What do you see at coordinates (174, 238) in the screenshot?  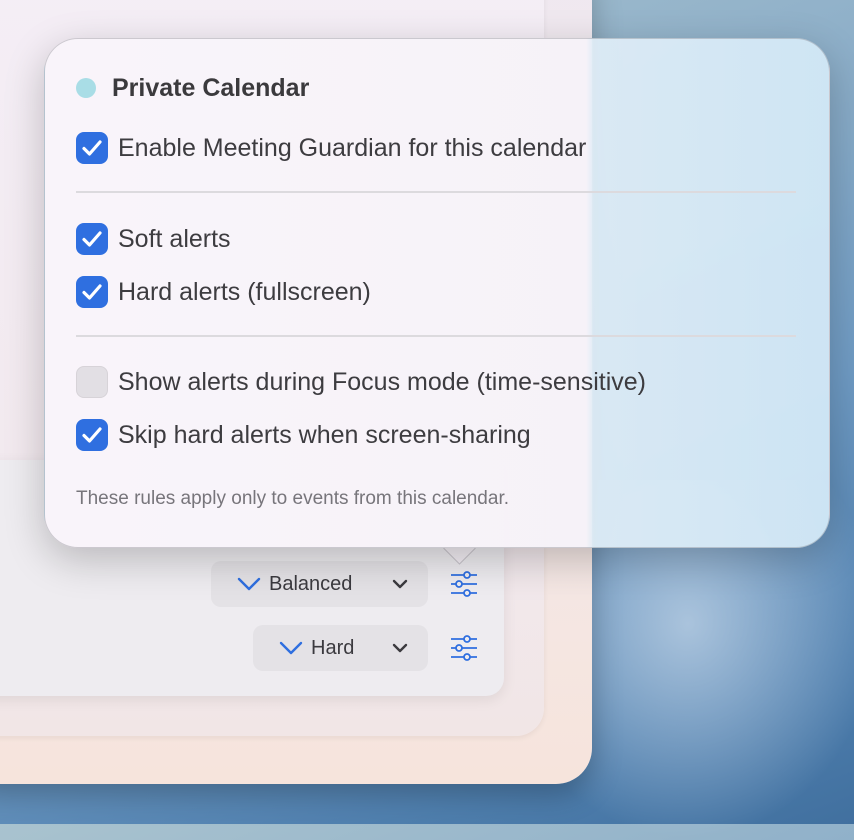 I see `checkbox-label: Soft alerts` at bounding box center [174, 238].